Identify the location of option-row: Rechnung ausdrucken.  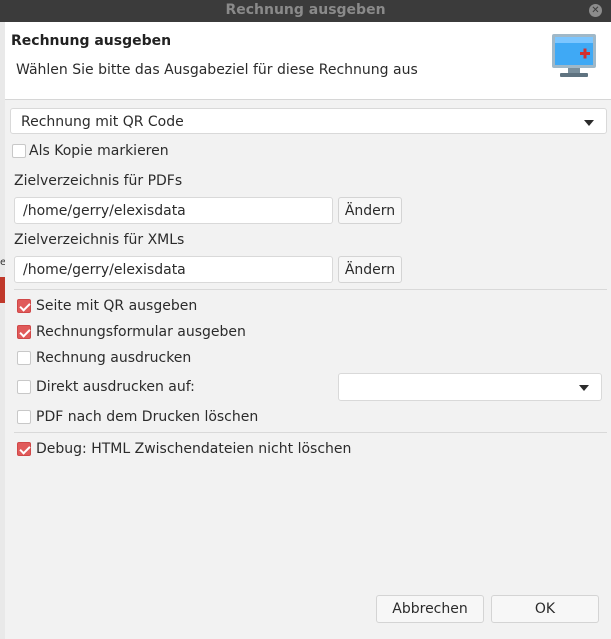
(104, 358).